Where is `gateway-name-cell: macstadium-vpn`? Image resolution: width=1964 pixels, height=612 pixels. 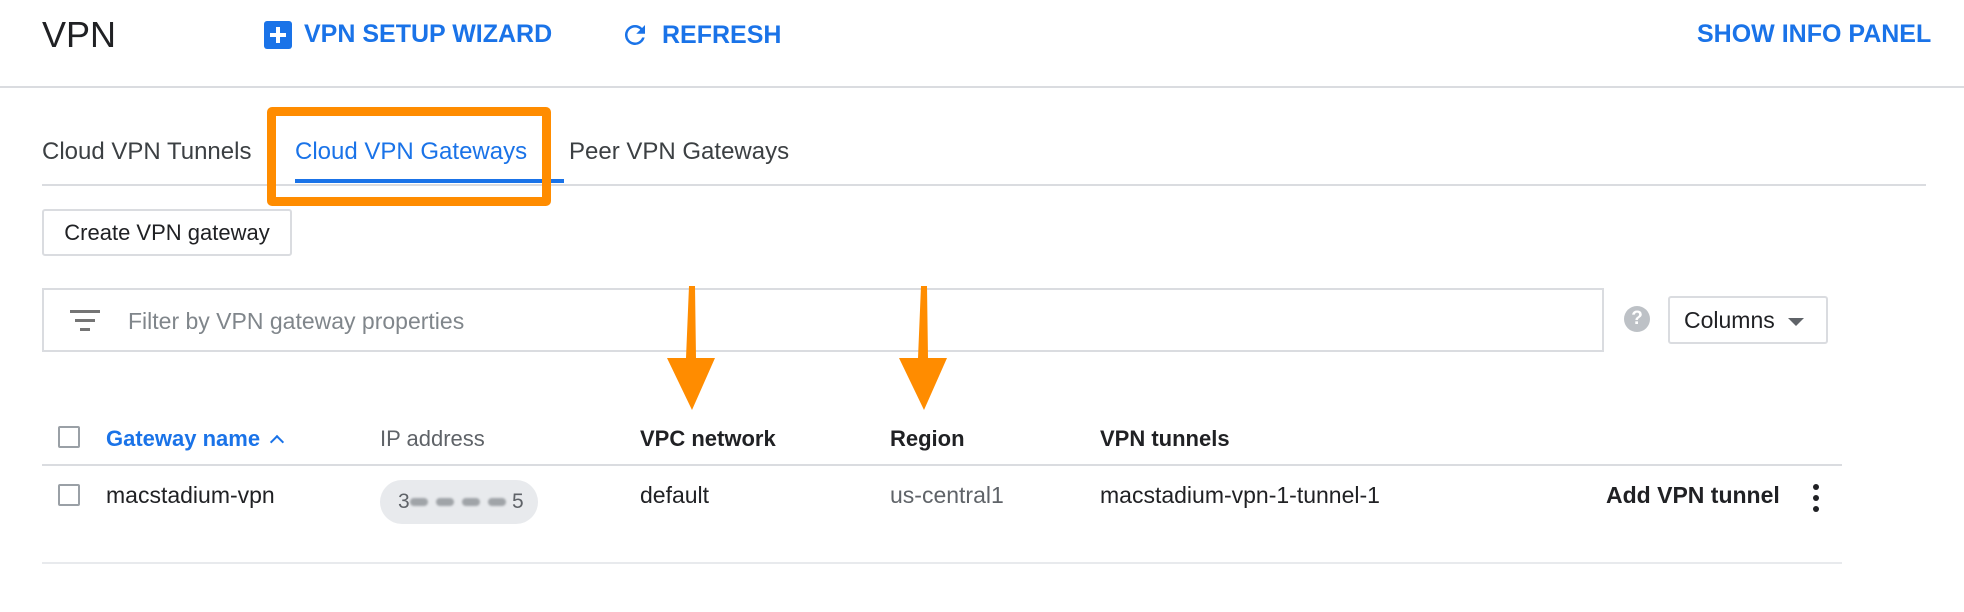
gateway-name-cell: macstadium-vpn is located at coordinates (190, 495).